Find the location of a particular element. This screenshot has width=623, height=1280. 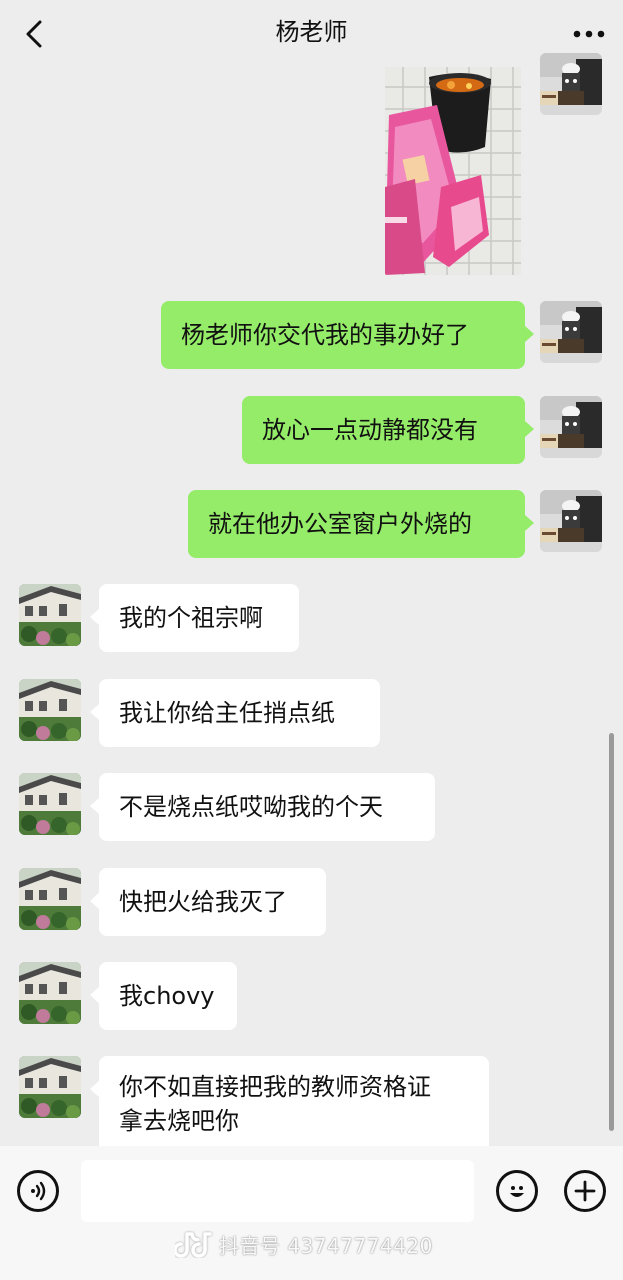

voice-button is located at coordinates (38, 1191).